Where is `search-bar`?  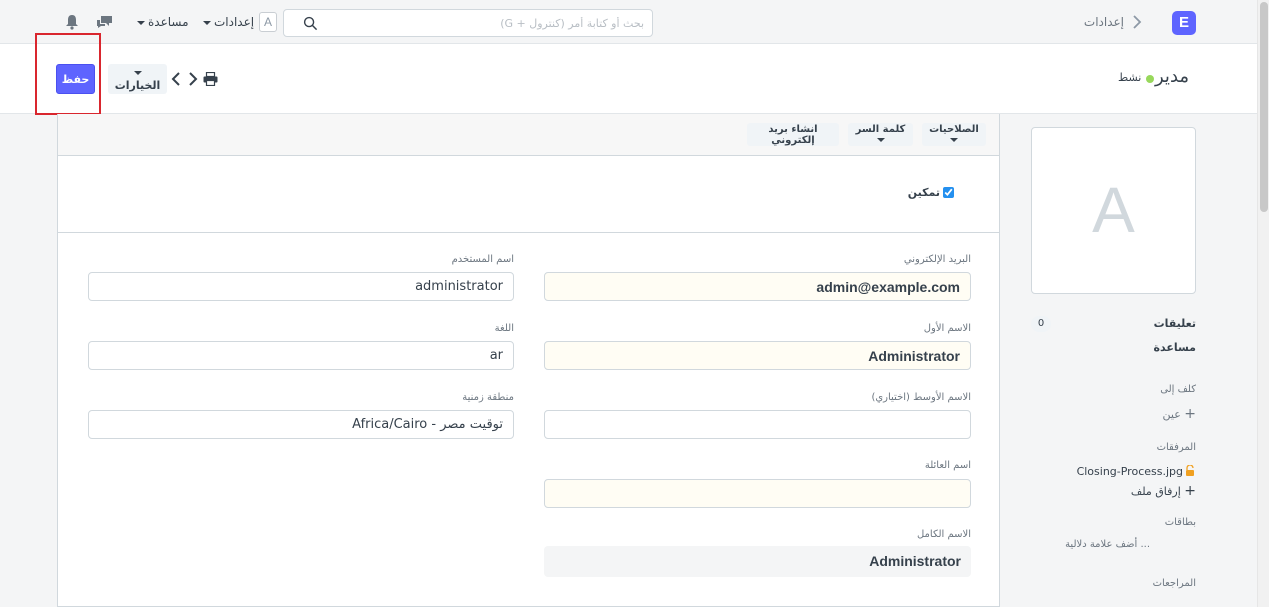
search-bar is located at coordinates (468, 23).